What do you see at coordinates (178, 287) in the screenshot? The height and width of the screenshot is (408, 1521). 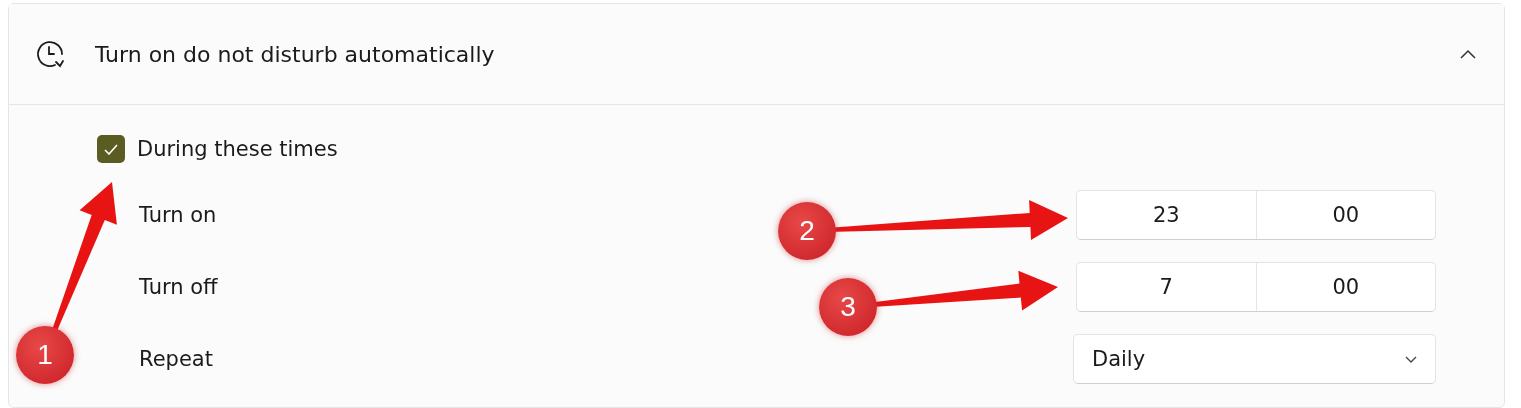 I see `setting-label: Turn off` at bounding box center [178, 287].